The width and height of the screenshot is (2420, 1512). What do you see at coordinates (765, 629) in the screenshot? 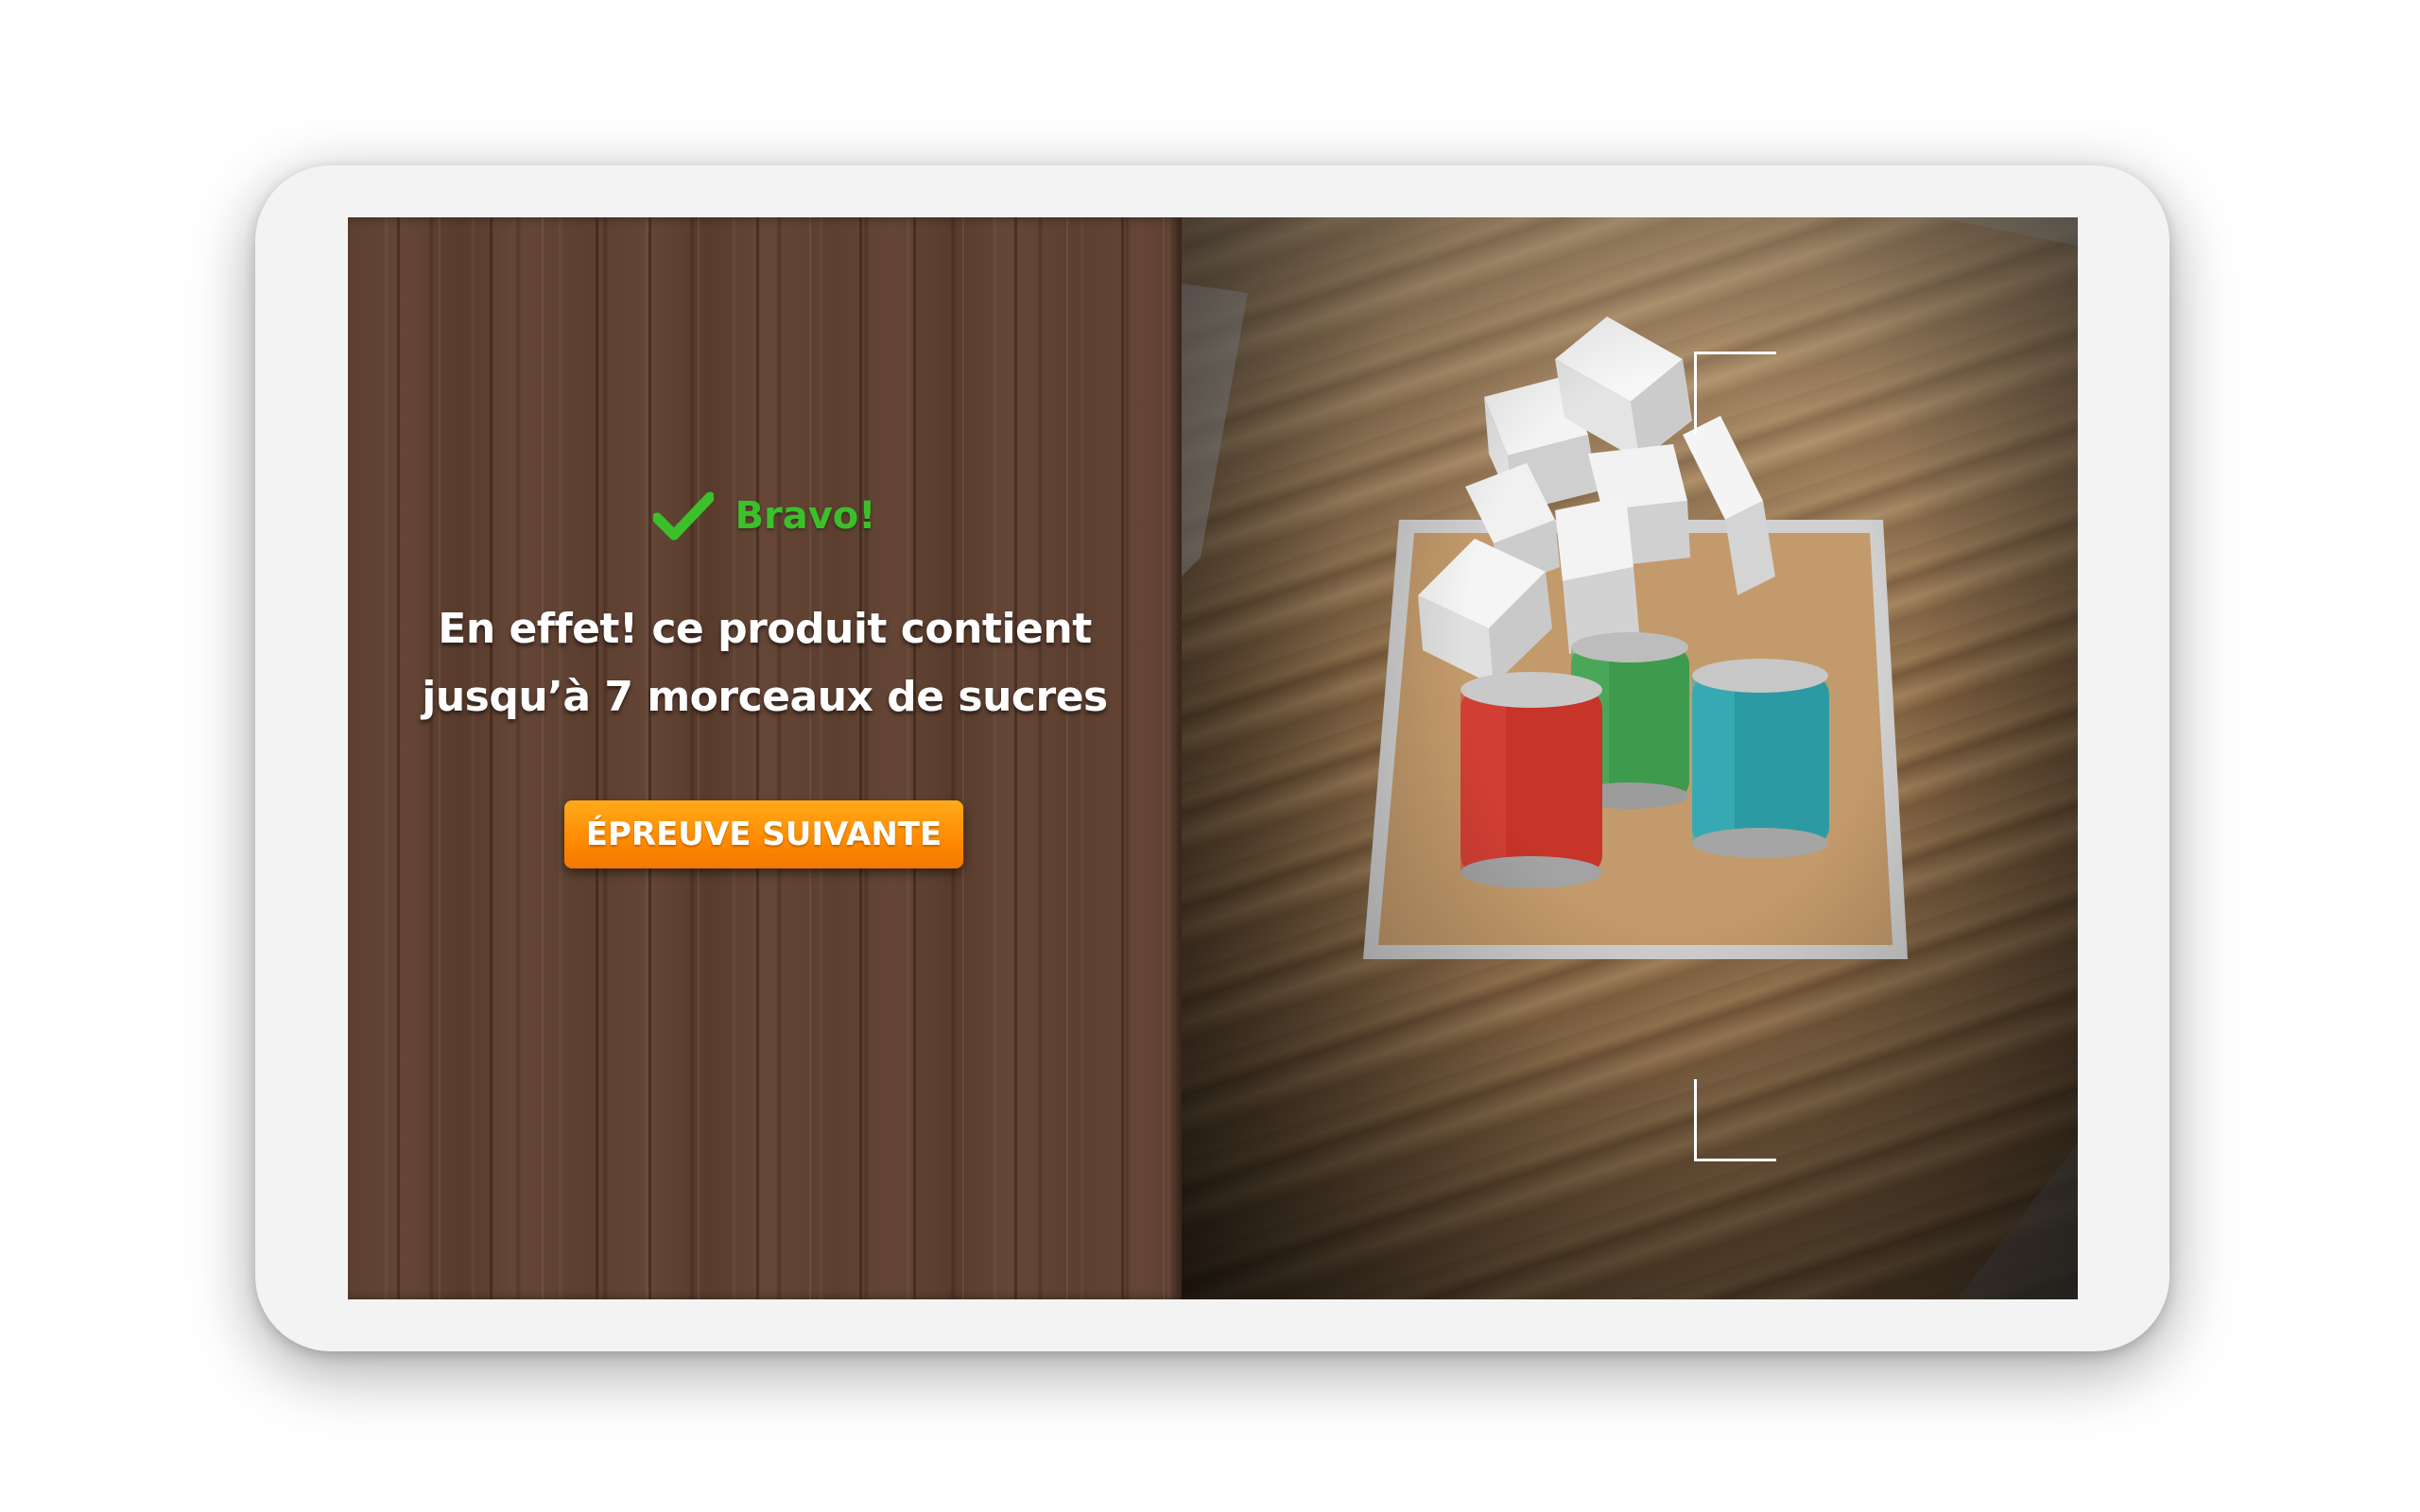
I see `message-line-1: En effet! ce produit contient` at bounding box center [765, 629].